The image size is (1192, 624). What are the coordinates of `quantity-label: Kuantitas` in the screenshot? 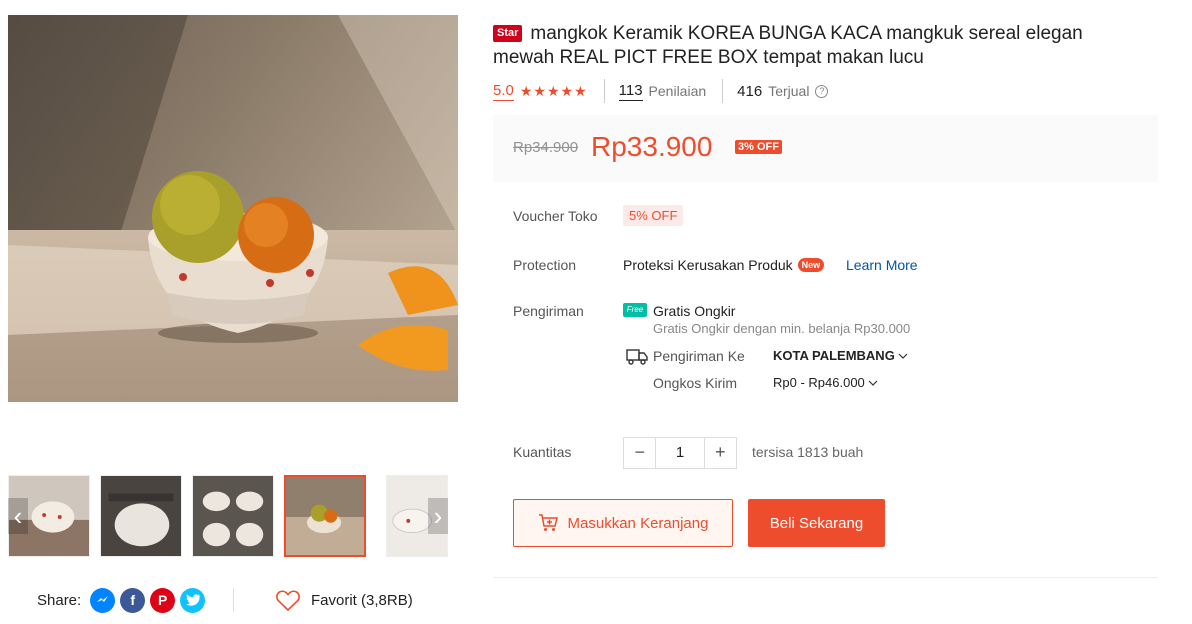 It's located at (542, 452).